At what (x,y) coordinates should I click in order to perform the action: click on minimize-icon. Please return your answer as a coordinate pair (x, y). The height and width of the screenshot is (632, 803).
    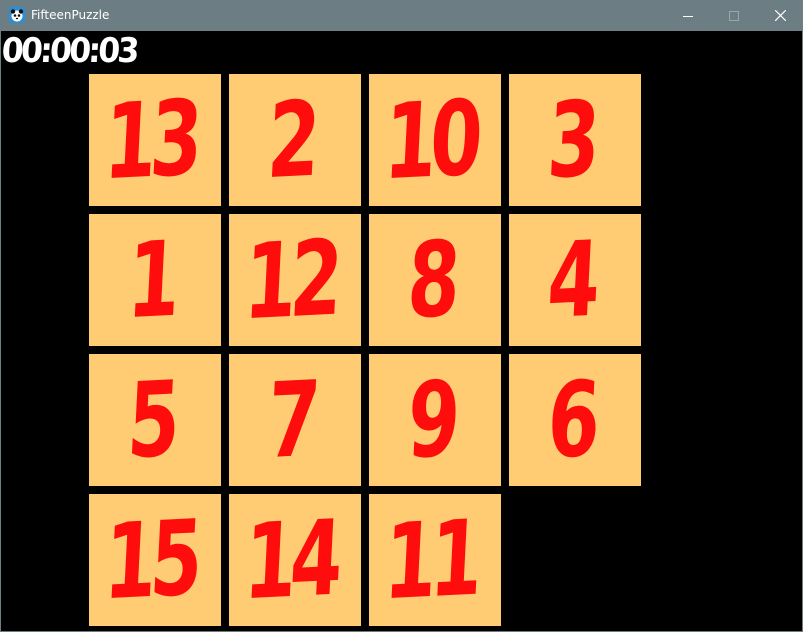
    Looking at the image, I should click on (688, 16).